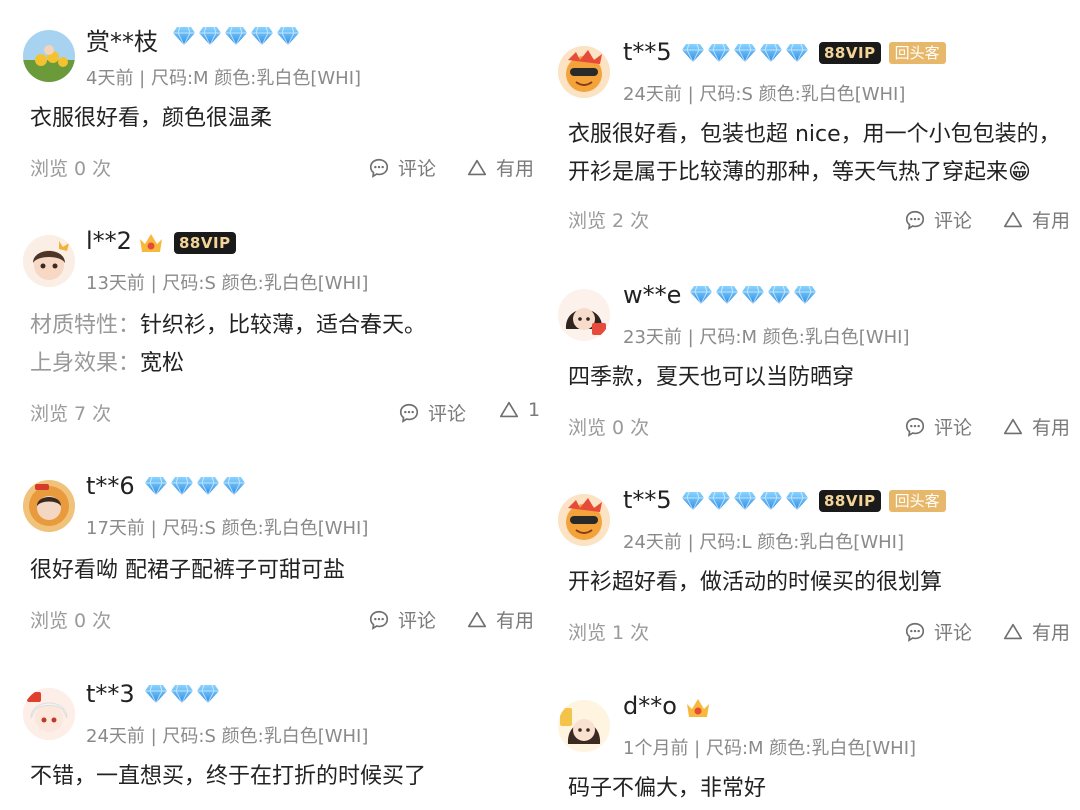 The width and height of the screenshot is (1080, 810). Describe the element at coordinates (110, 694) in the screenshot. I see `reviewer-nickname: t**3` at that location.